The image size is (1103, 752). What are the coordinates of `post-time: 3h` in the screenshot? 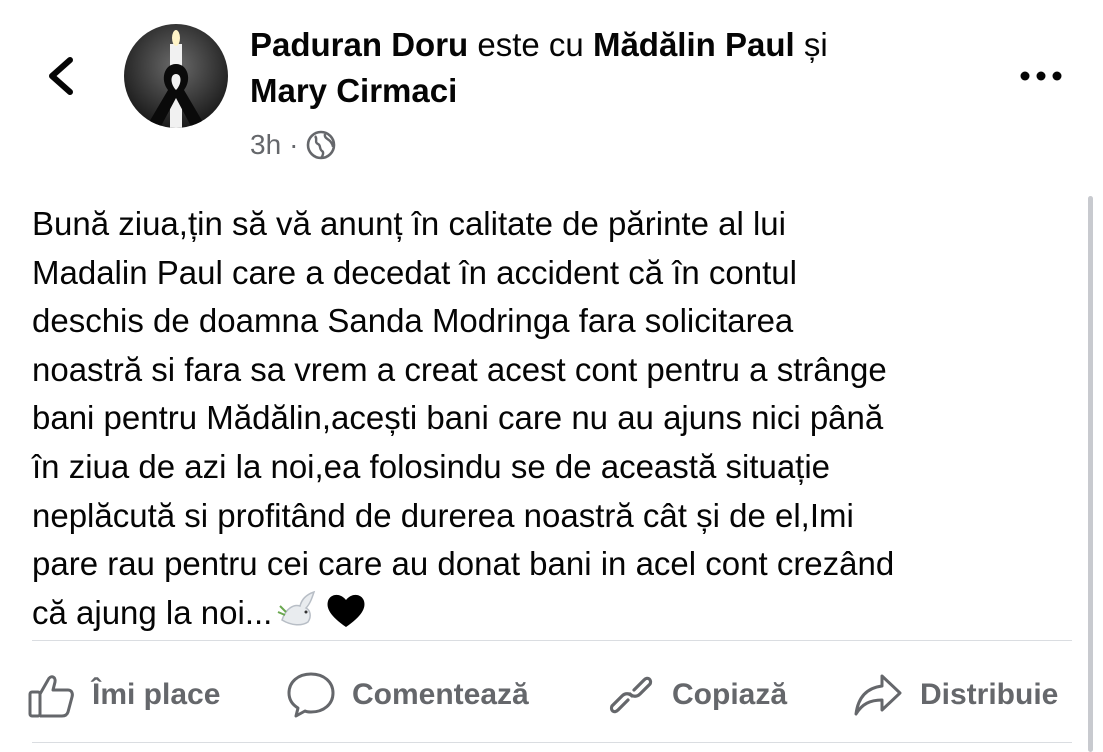 It's located at (265, 145).